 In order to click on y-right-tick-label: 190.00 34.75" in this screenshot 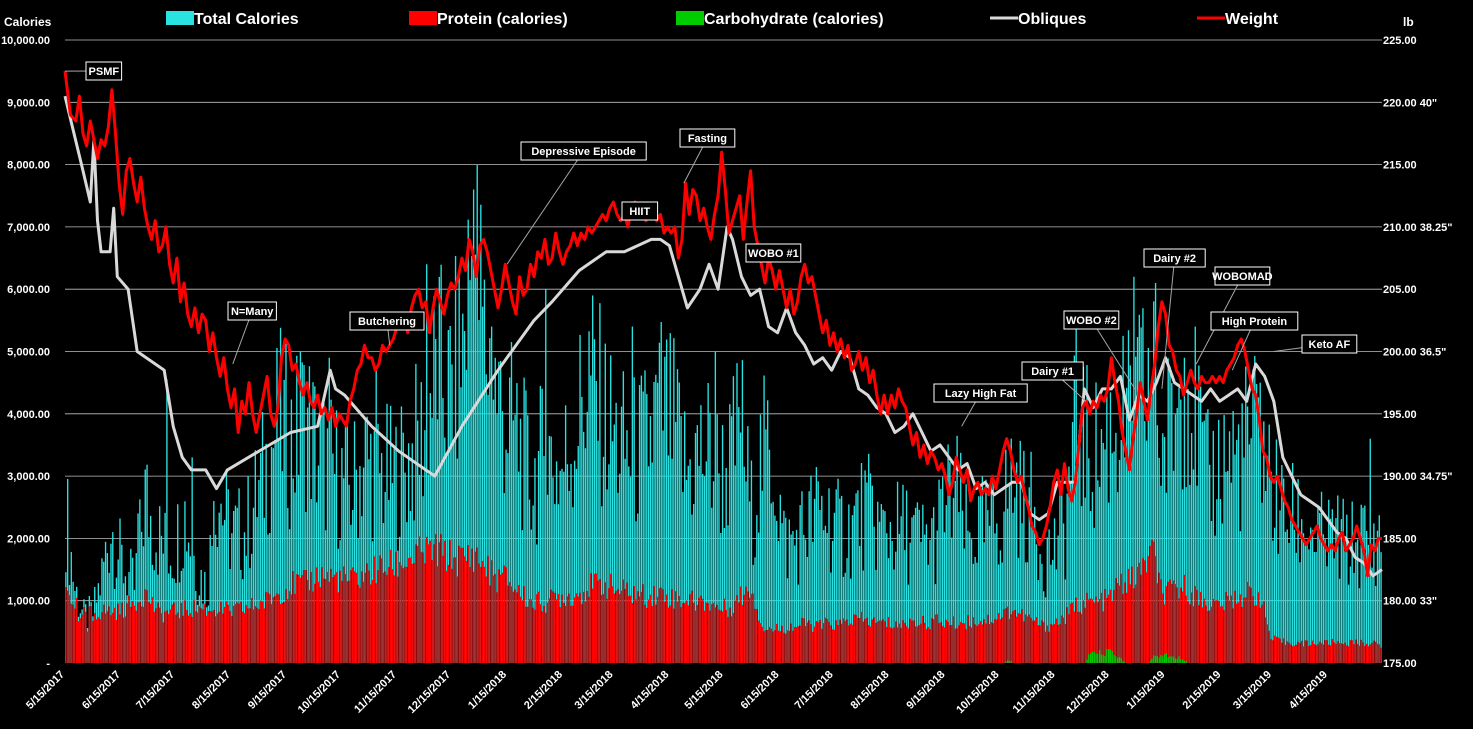, I will do `click(1417, 477)`.